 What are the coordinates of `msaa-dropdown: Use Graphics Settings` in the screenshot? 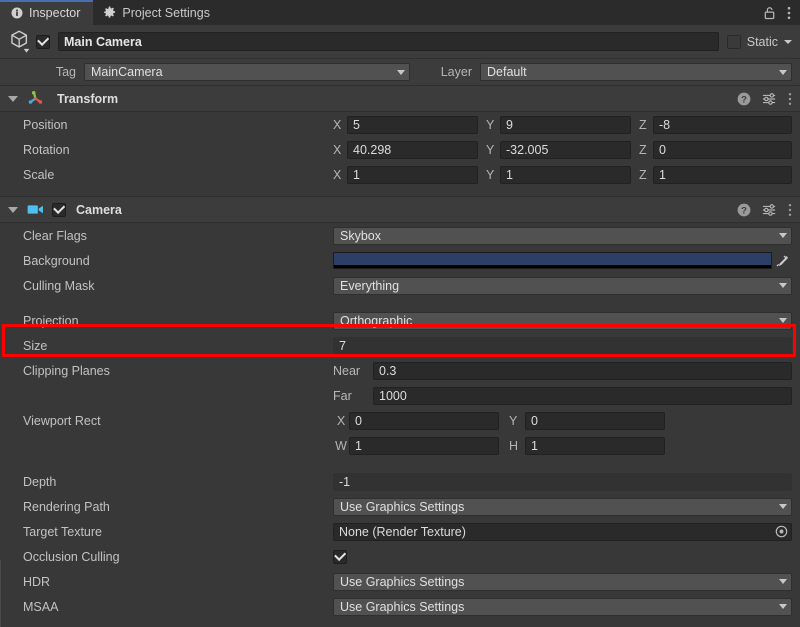 It's located at (562, 606).